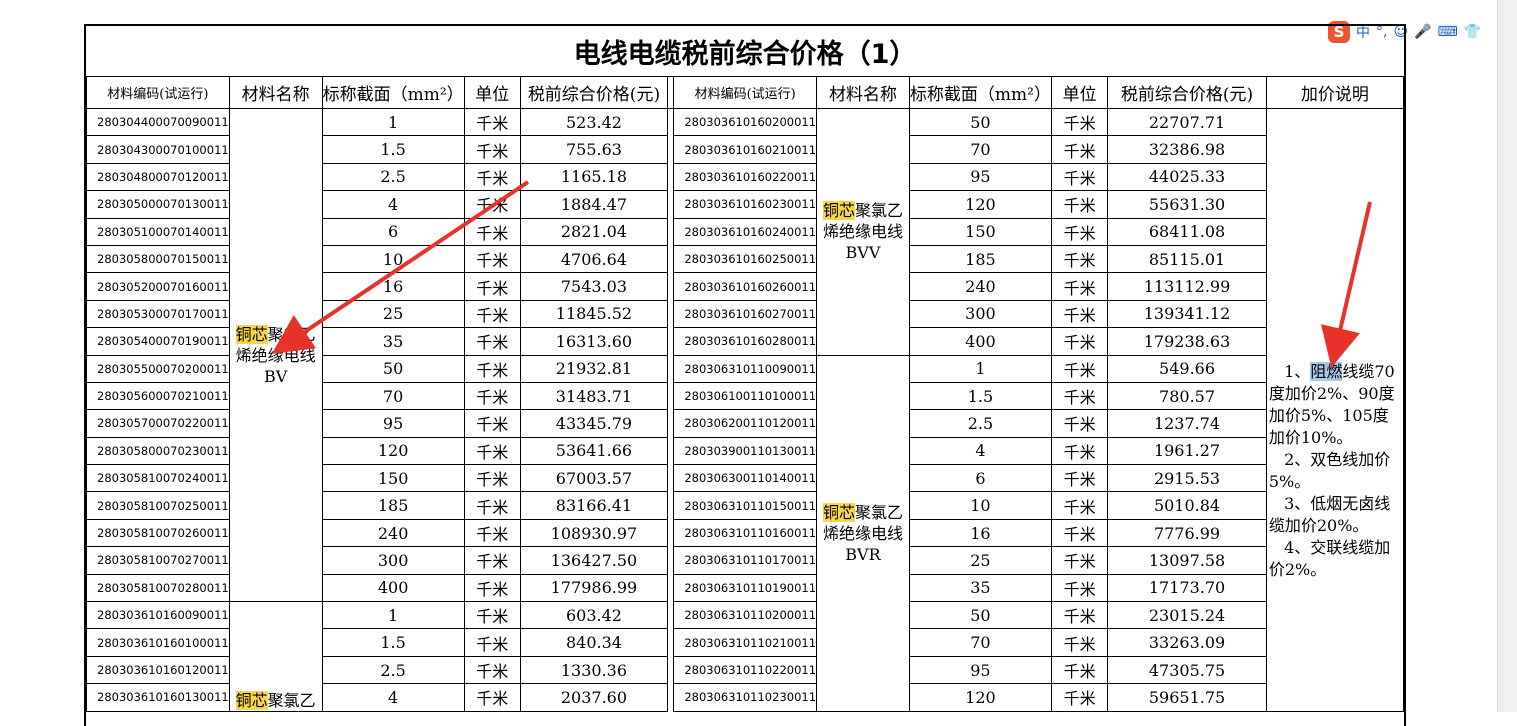  I want to click on price: 2915.53, so click(1187, 478).